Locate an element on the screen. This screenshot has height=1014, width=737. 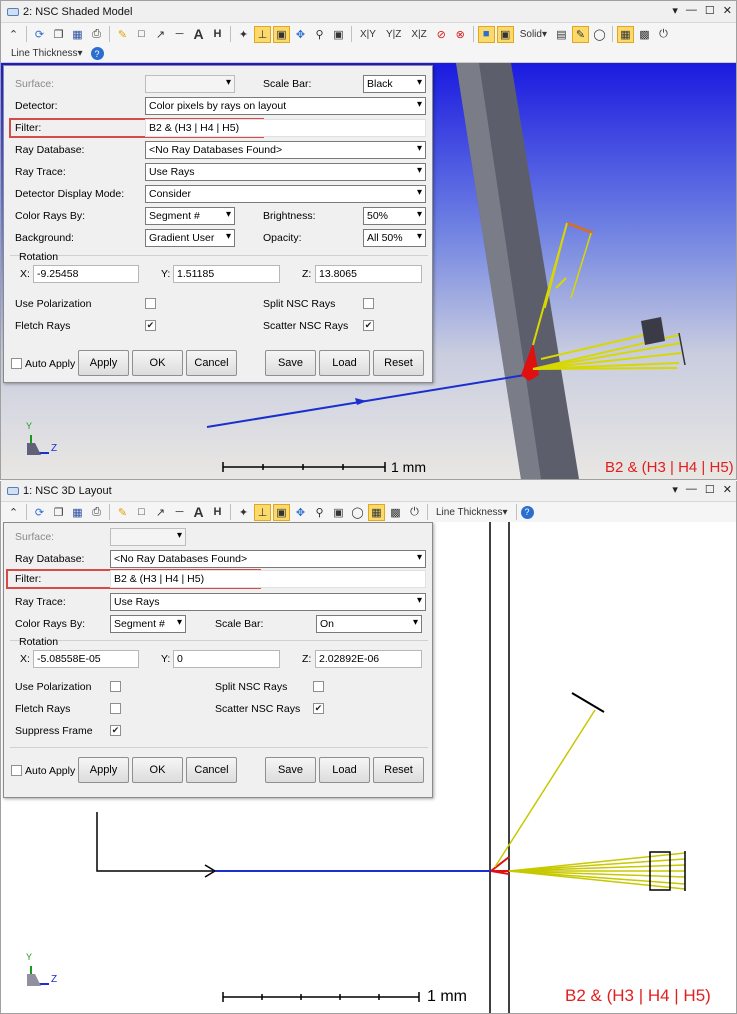
no-rotate-icon: ⊘ is located at coordinates (441, 34).